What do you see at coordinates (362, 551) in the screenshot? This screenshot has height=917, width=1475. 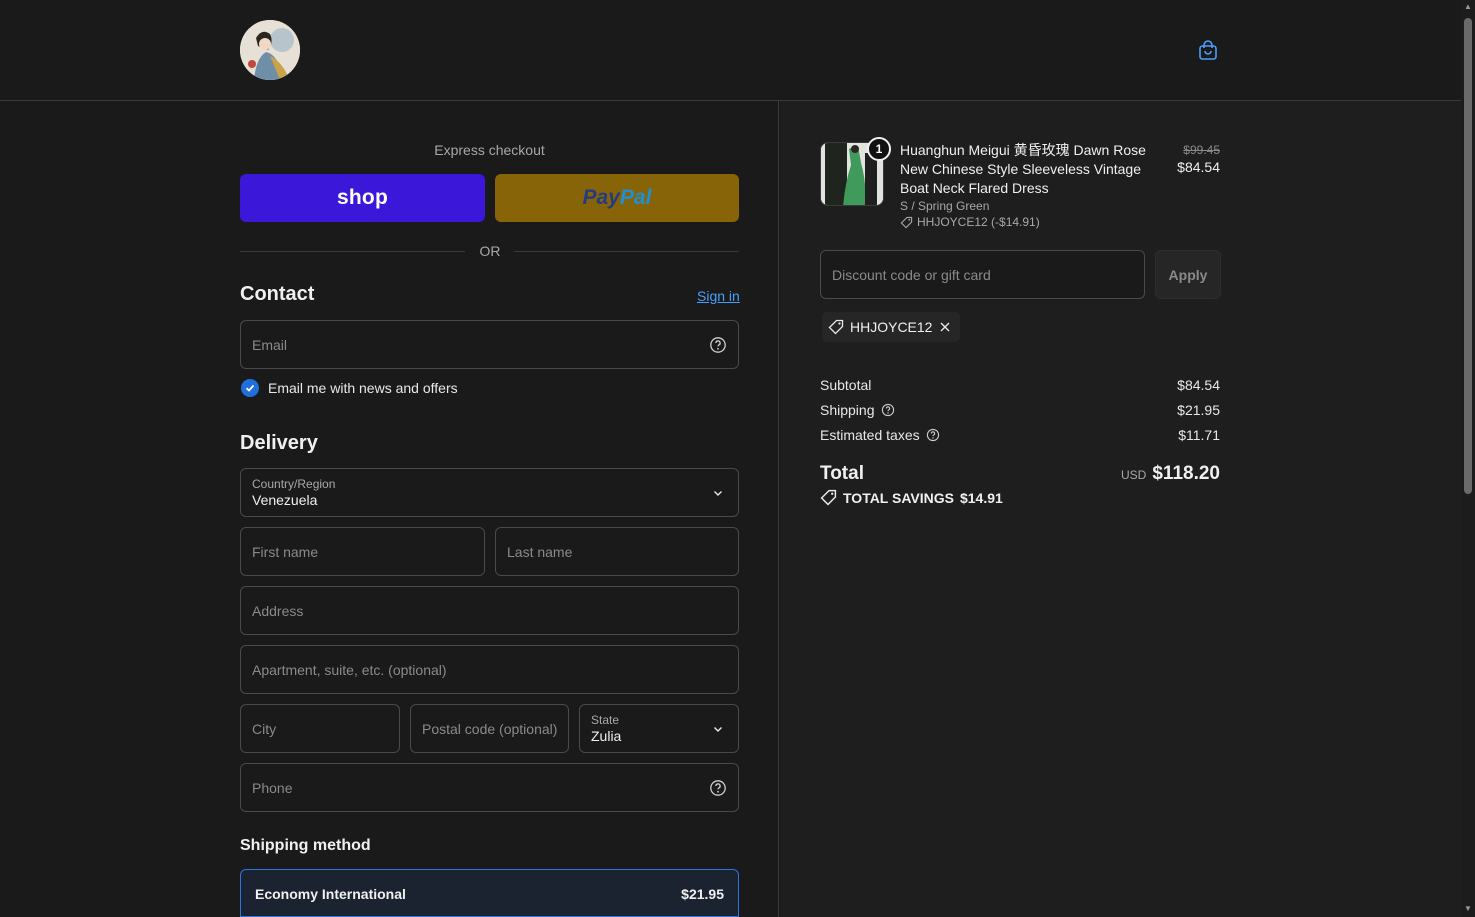 I see `first-name-field: First name` at bounding box center [362, 551].